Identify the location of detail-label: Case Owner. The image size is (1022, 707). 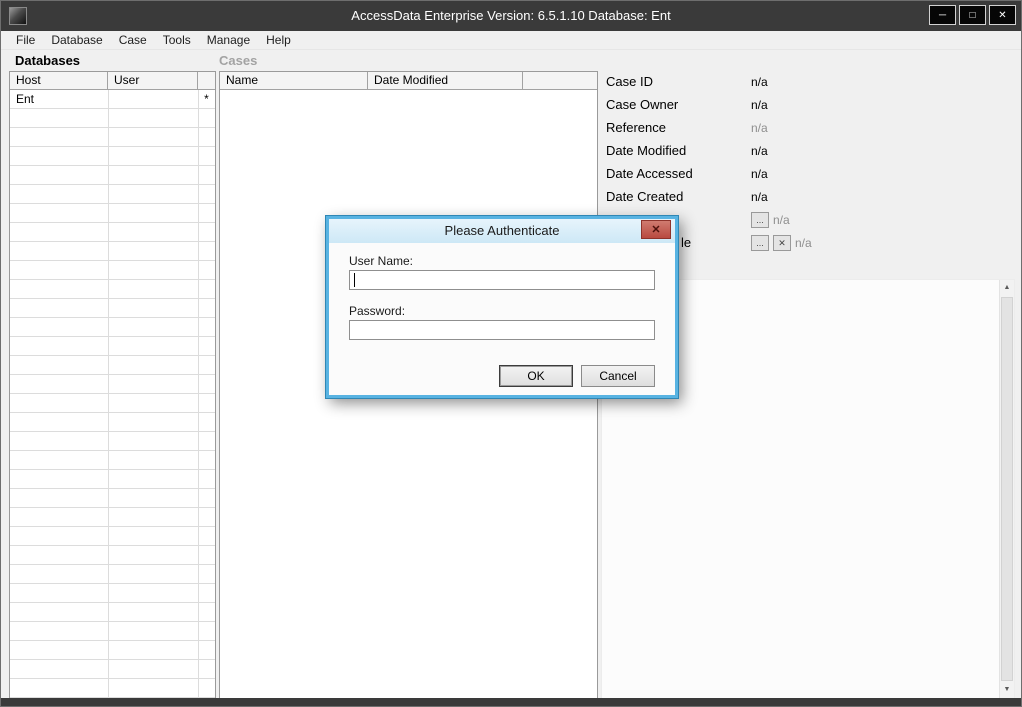
(672, 105).